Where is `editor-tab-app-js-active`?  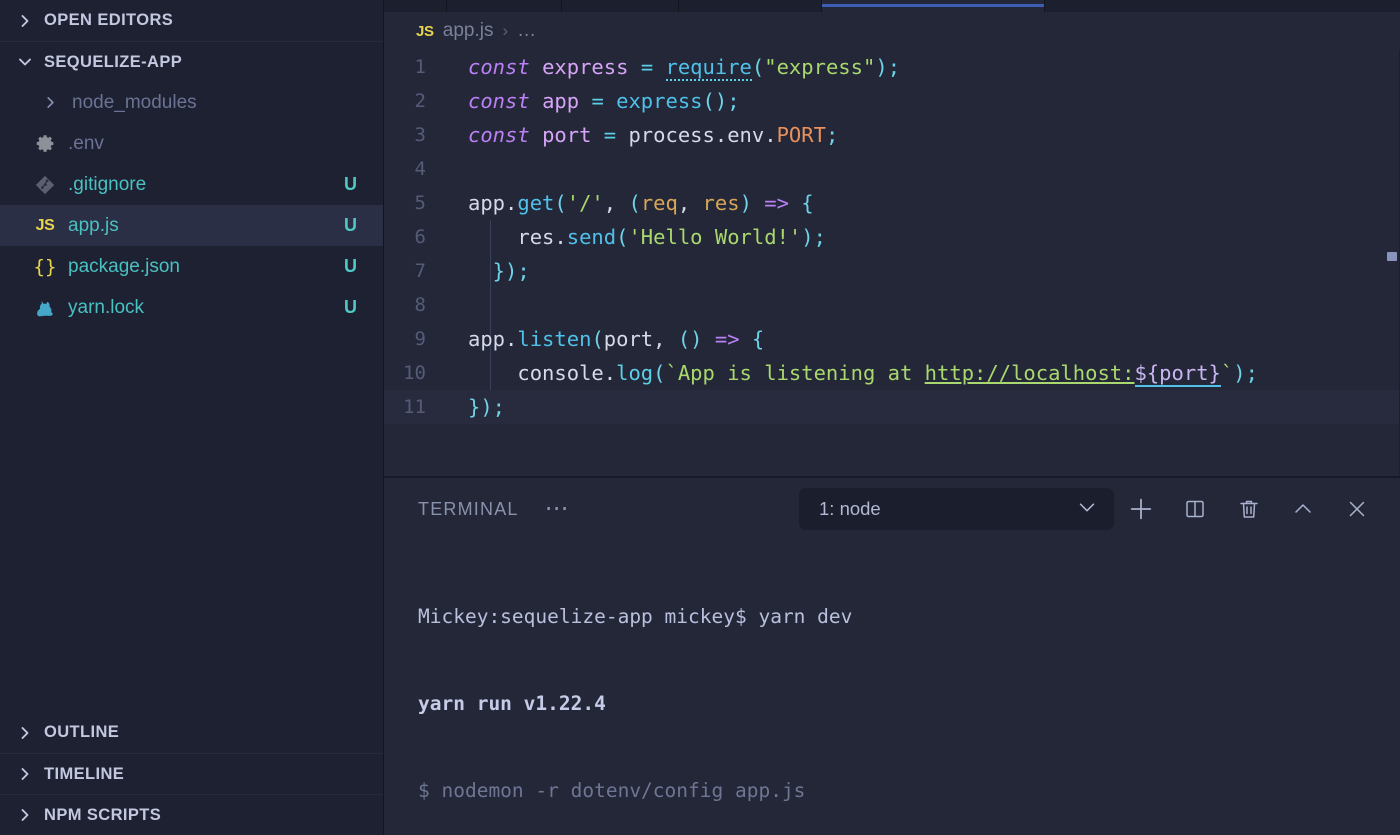 editor-tab-app-js-active is located at coordinates (933, 6).